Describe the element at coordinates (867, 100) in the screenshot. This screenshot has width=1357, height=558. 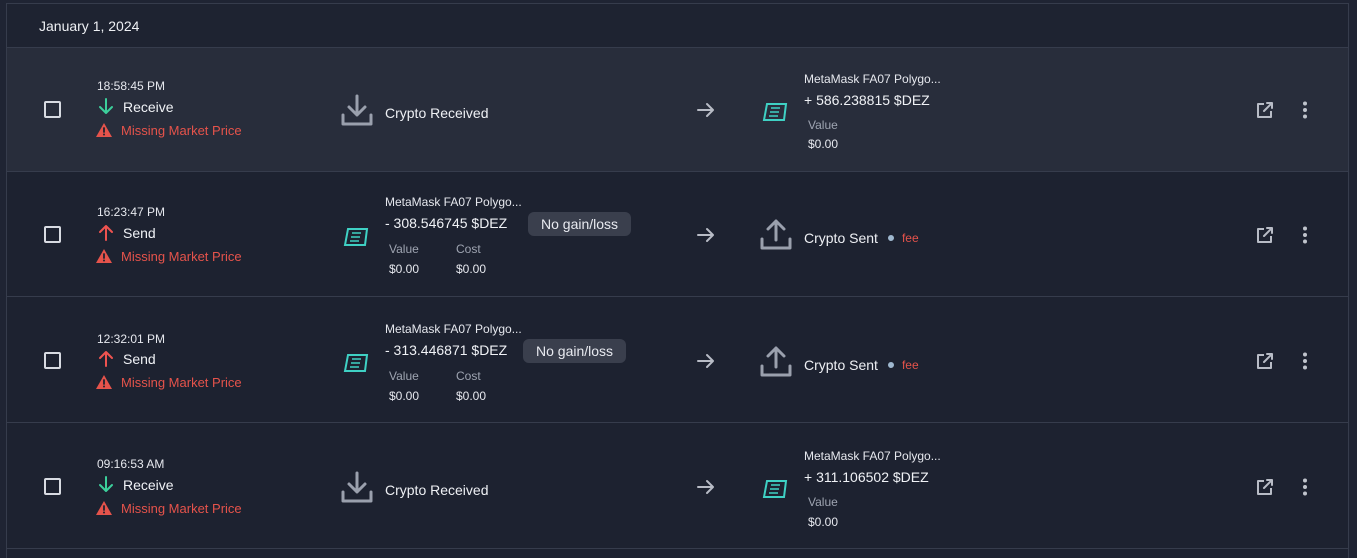
I see `transaction-amount: + 586.238815 $DEZ` at that location.